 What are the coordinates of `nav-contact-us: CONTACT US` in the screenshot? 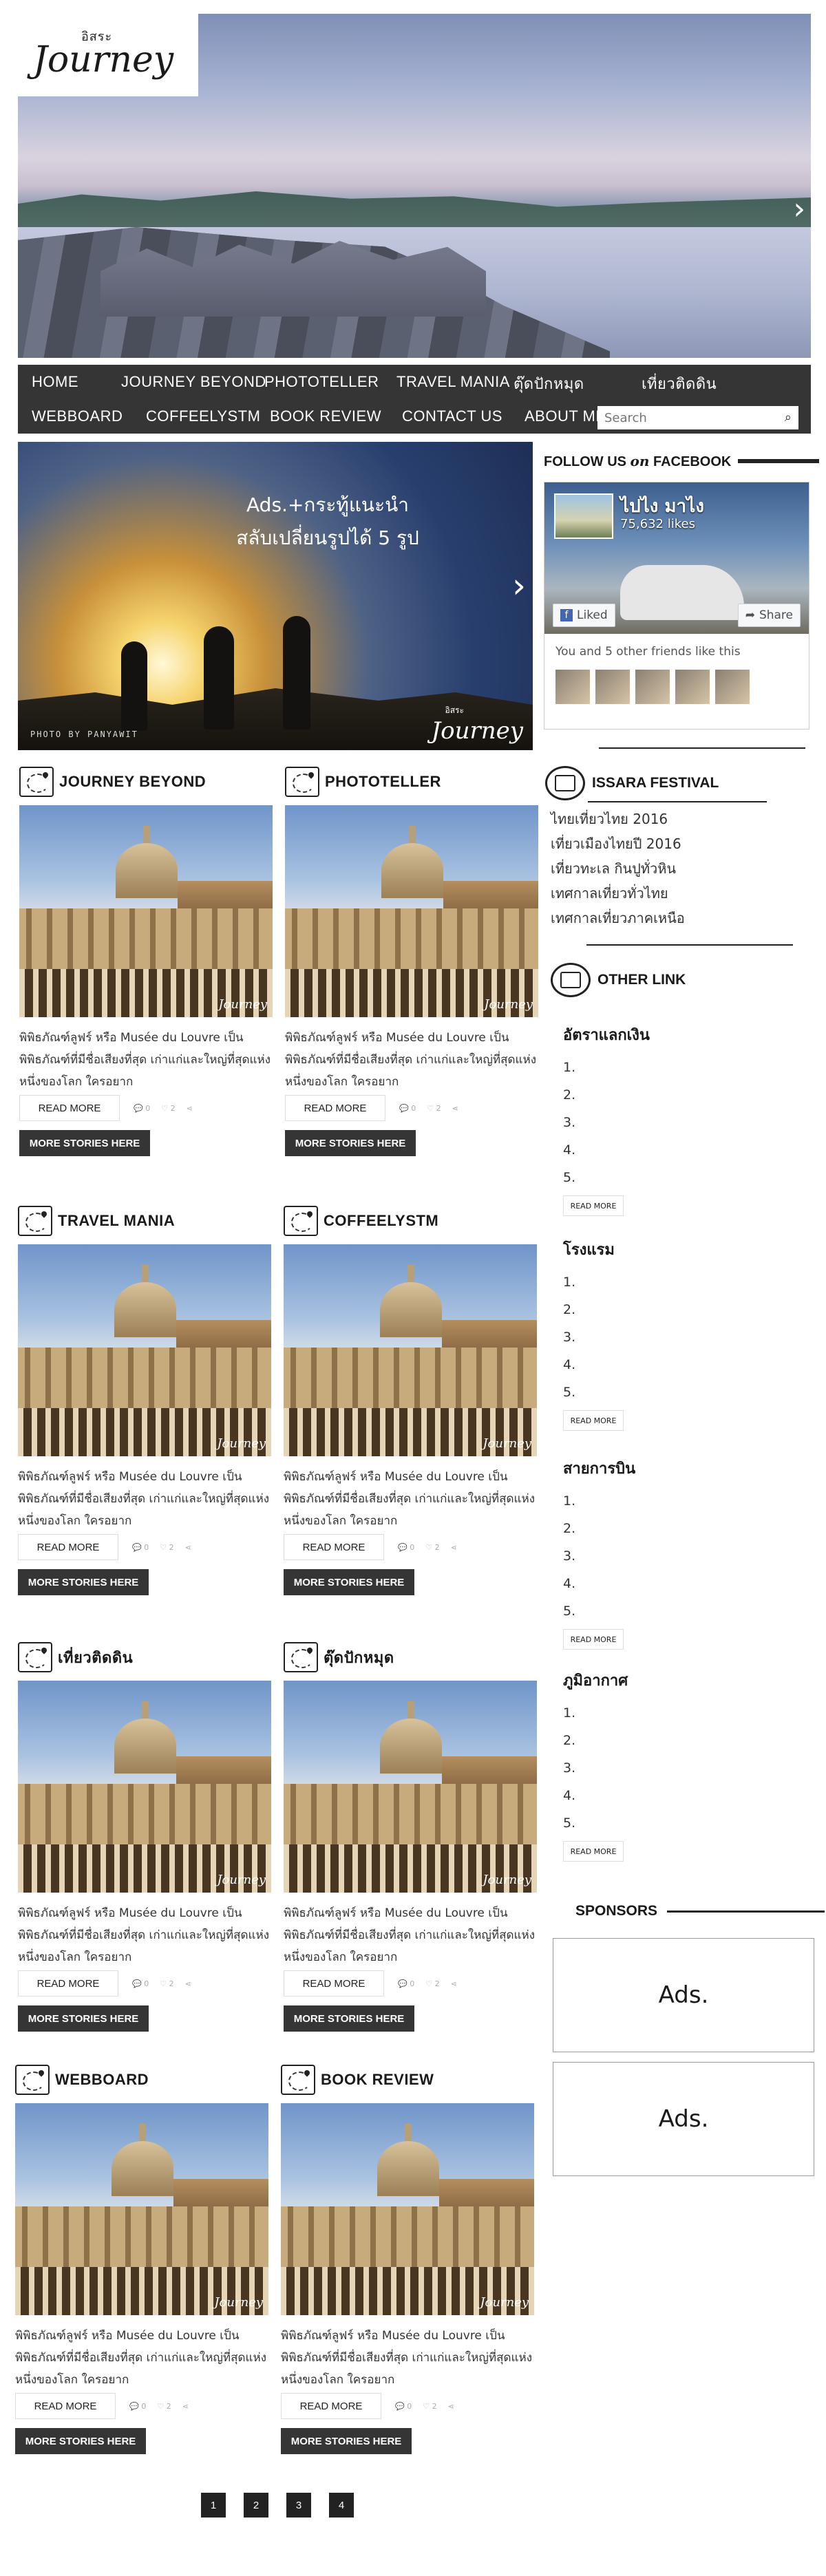 It's located at (452, 416).